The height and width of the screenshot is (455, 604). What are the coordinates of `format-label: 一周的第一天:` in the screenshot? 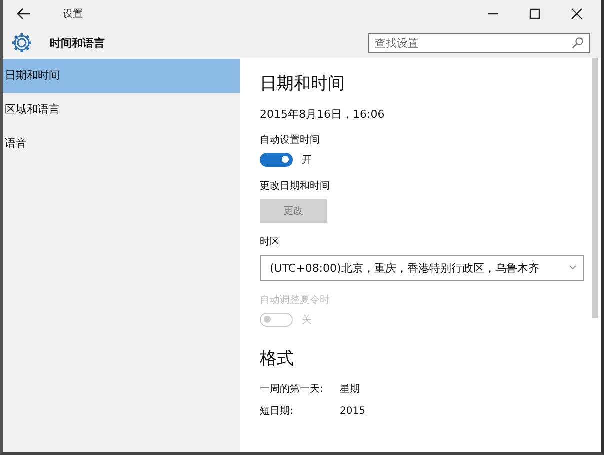 It's located at (292, 389).